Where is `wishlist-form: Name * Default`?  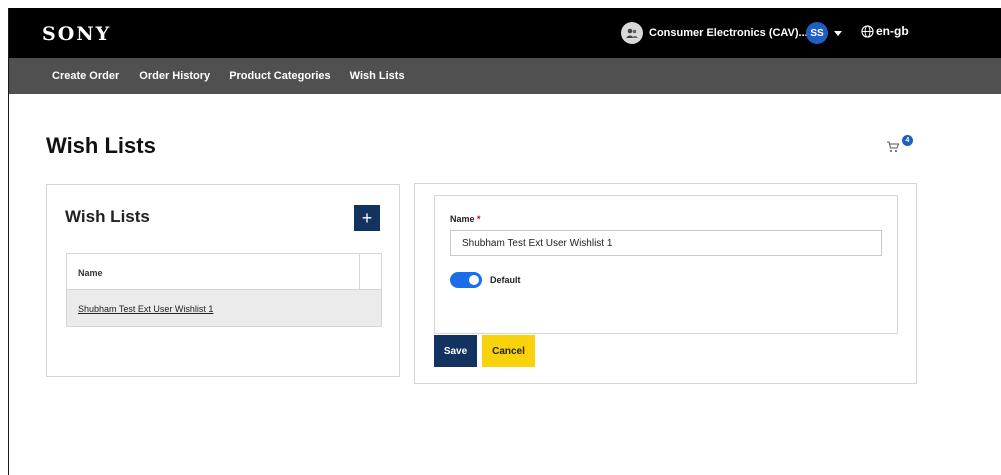
wishlist-form: Name * Default is located at coordinates (666, 264).